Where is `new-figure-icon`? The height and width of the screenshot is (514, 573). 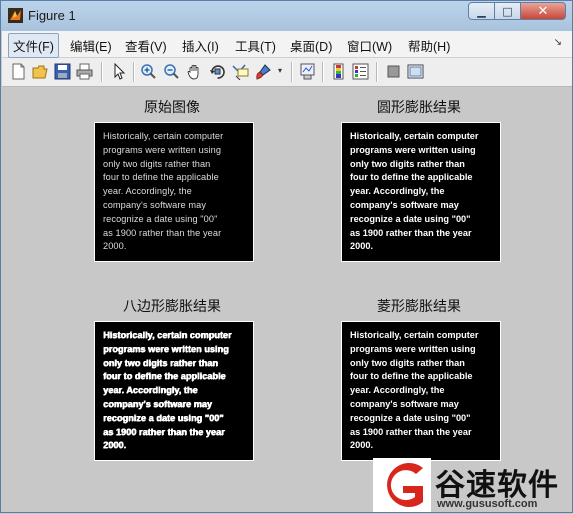
new-figure-icon is located at coordinates (18, 71).